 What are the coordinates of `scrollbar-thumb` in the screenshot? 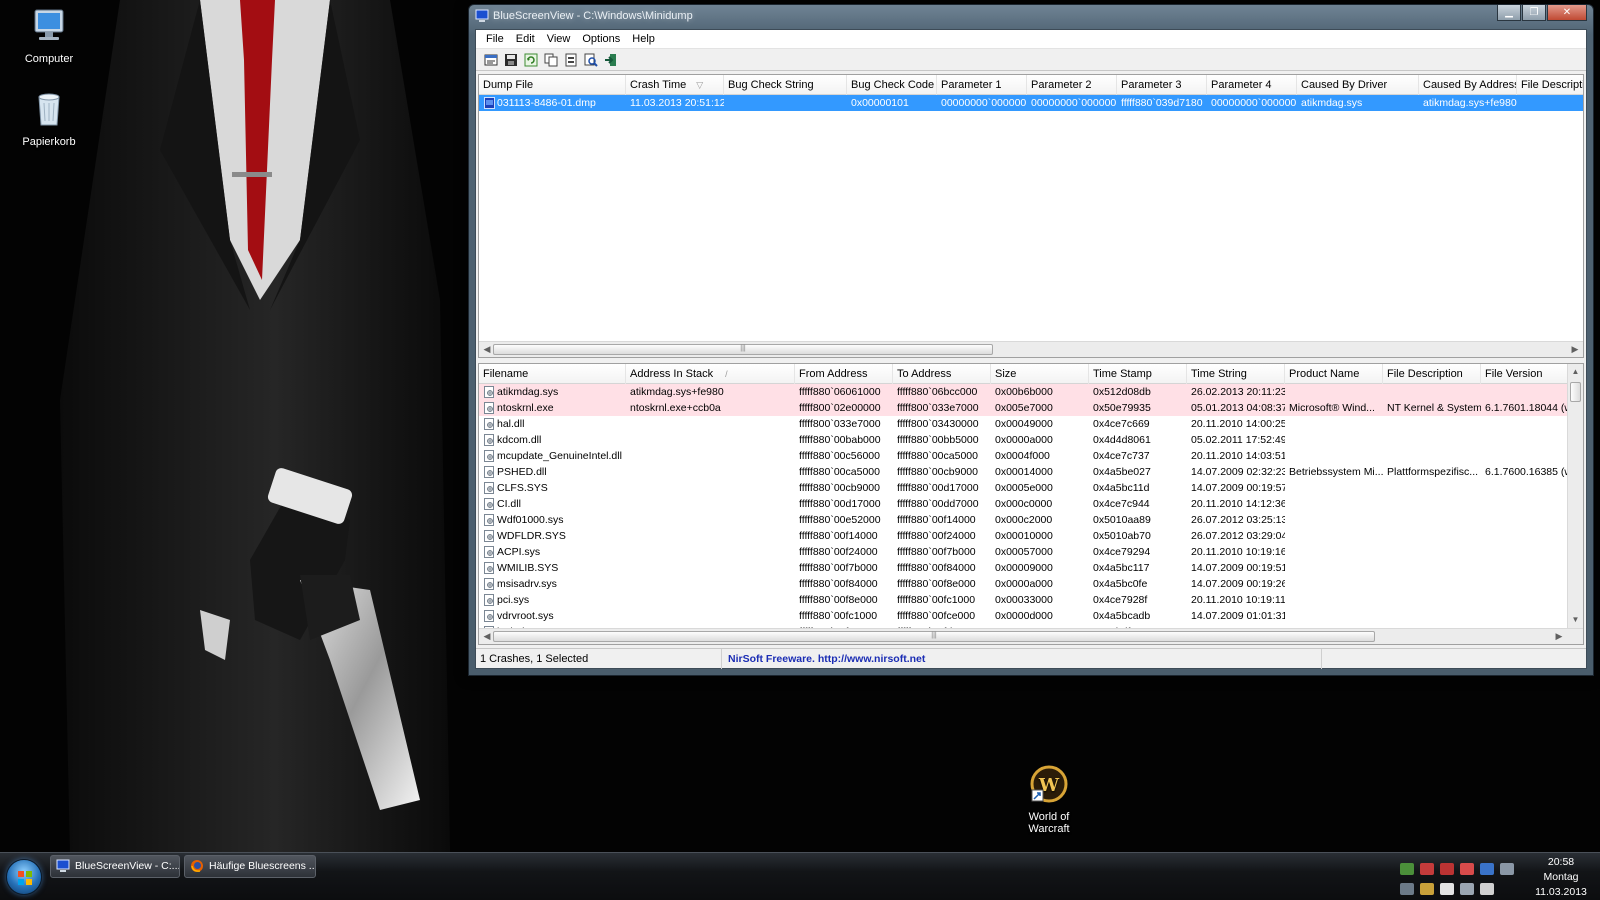 It's located at (1575, 392).